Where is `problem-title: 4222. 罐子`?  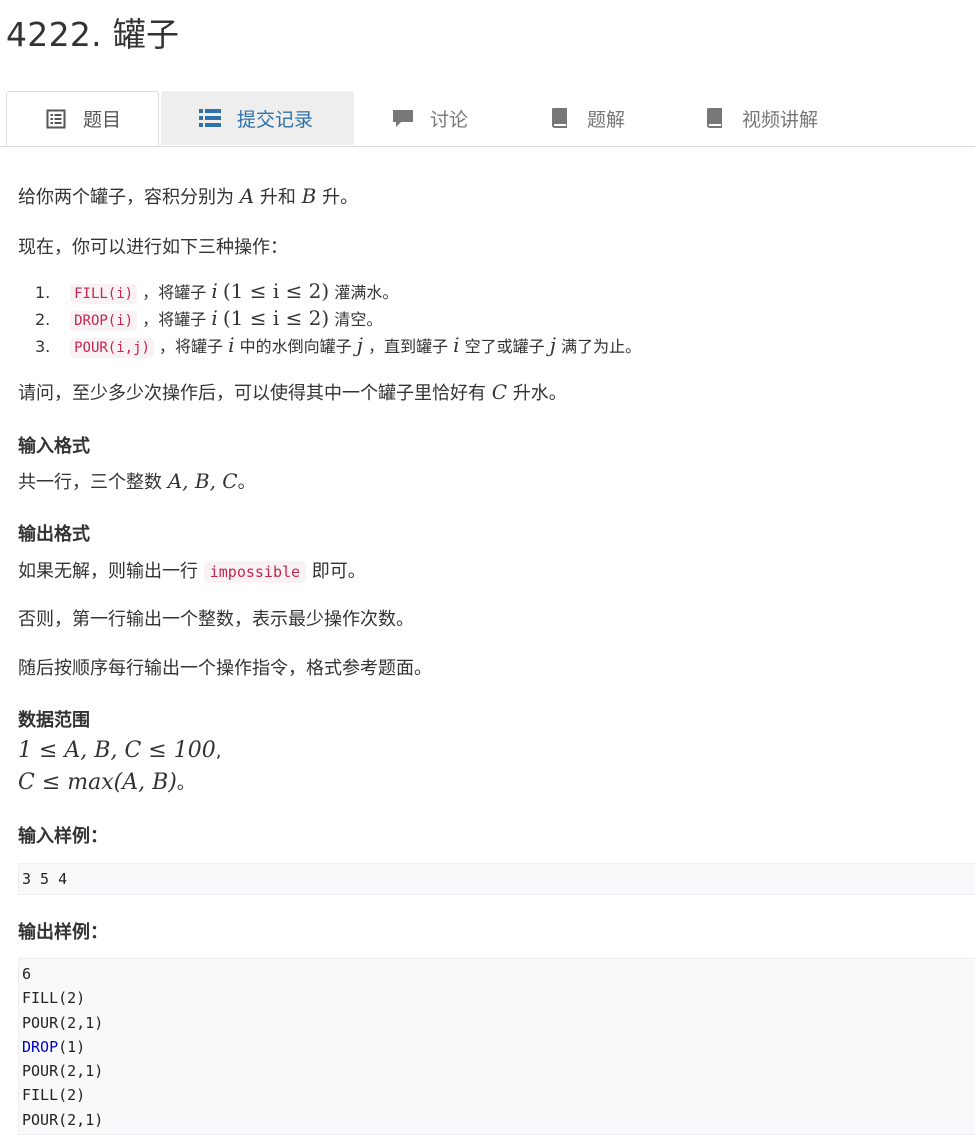
problem-title: 4222. 罐子 is located at coordinates (93, 34).